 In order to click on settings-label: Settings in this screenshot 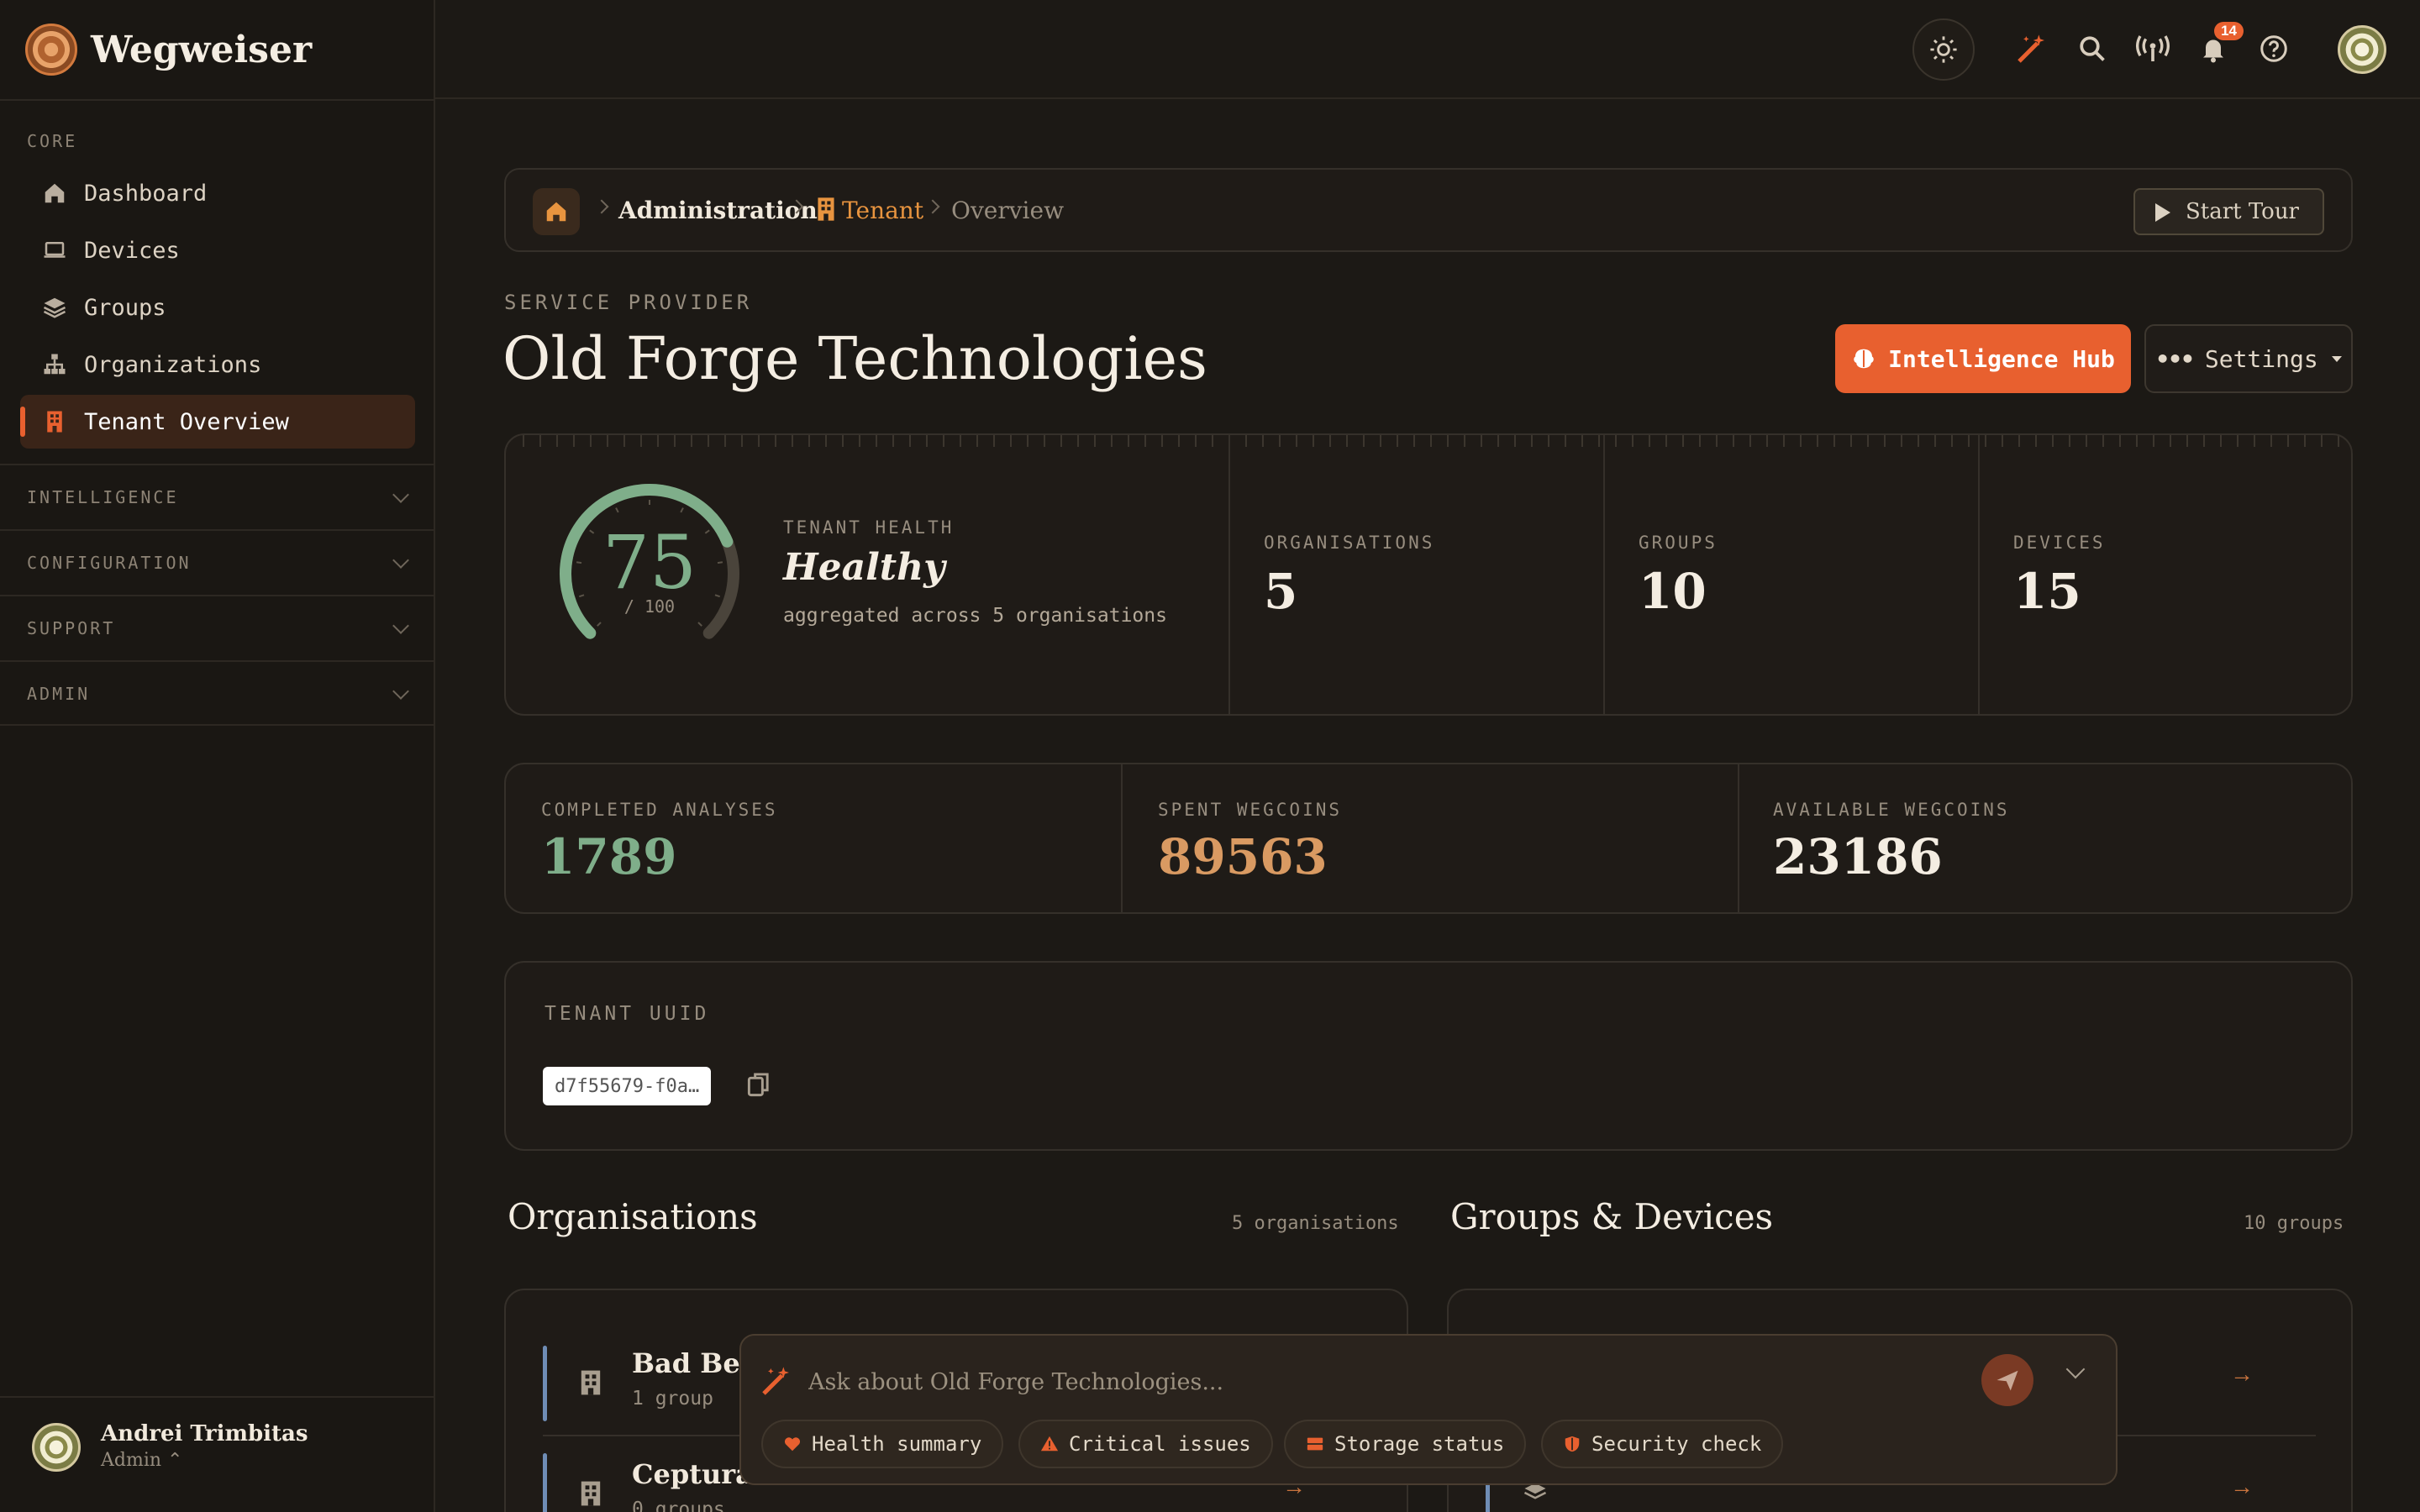, I will do `click(2261, 358)`.